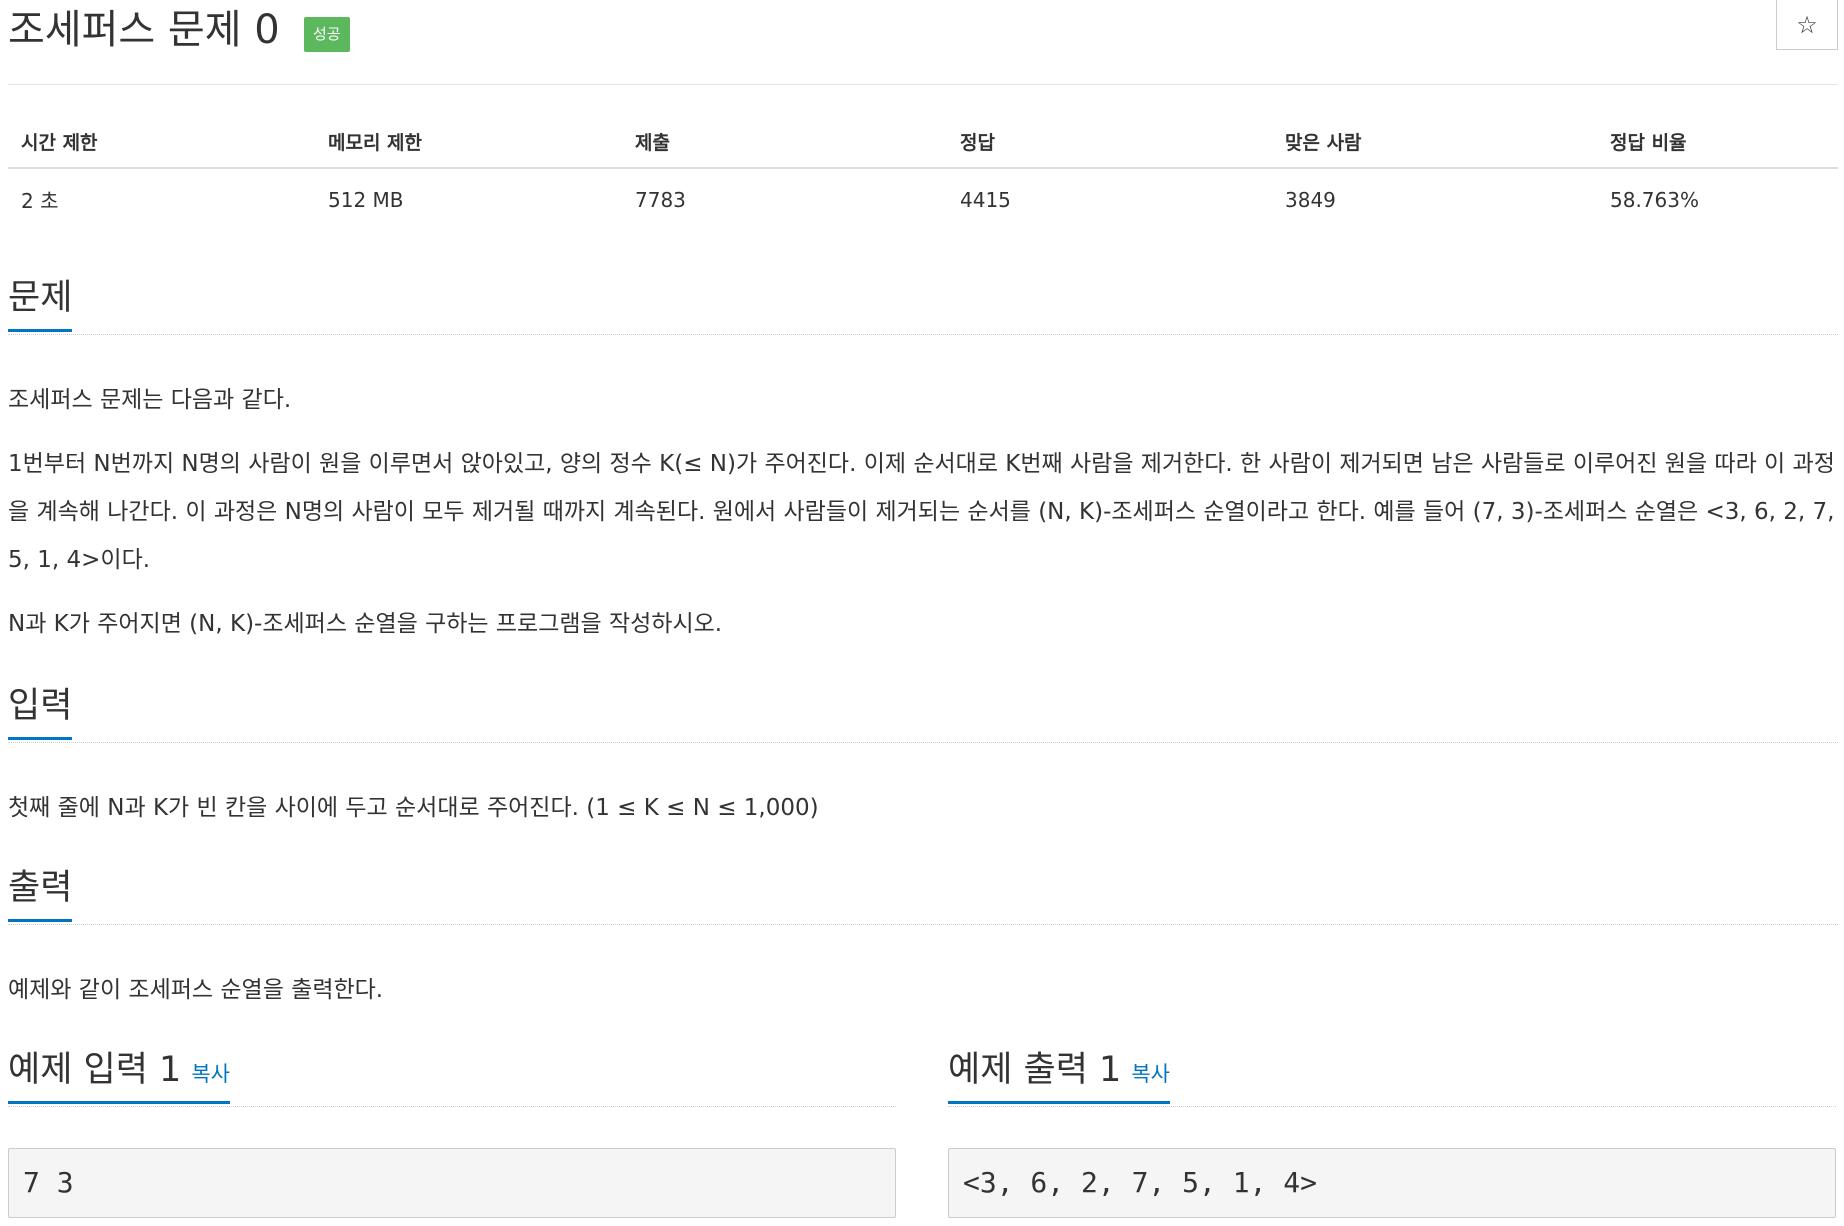  Describe the element at coordinates (196, 990) in the screenshot. I see `output-description: 예제와 같이 조세퍼스 순열을 출력한다.` at that location.